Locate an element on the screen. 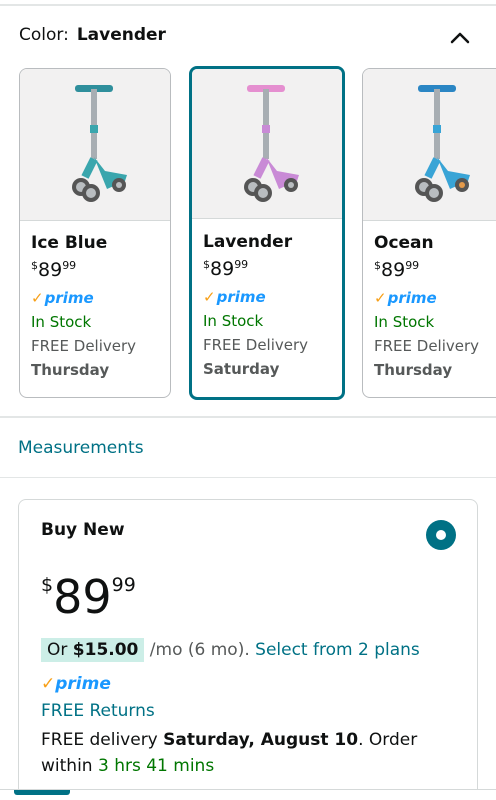 The width and height of the screenshot is (496, 800). monthly-highlight: Or $15.00 is located at coordinates (93, 650).